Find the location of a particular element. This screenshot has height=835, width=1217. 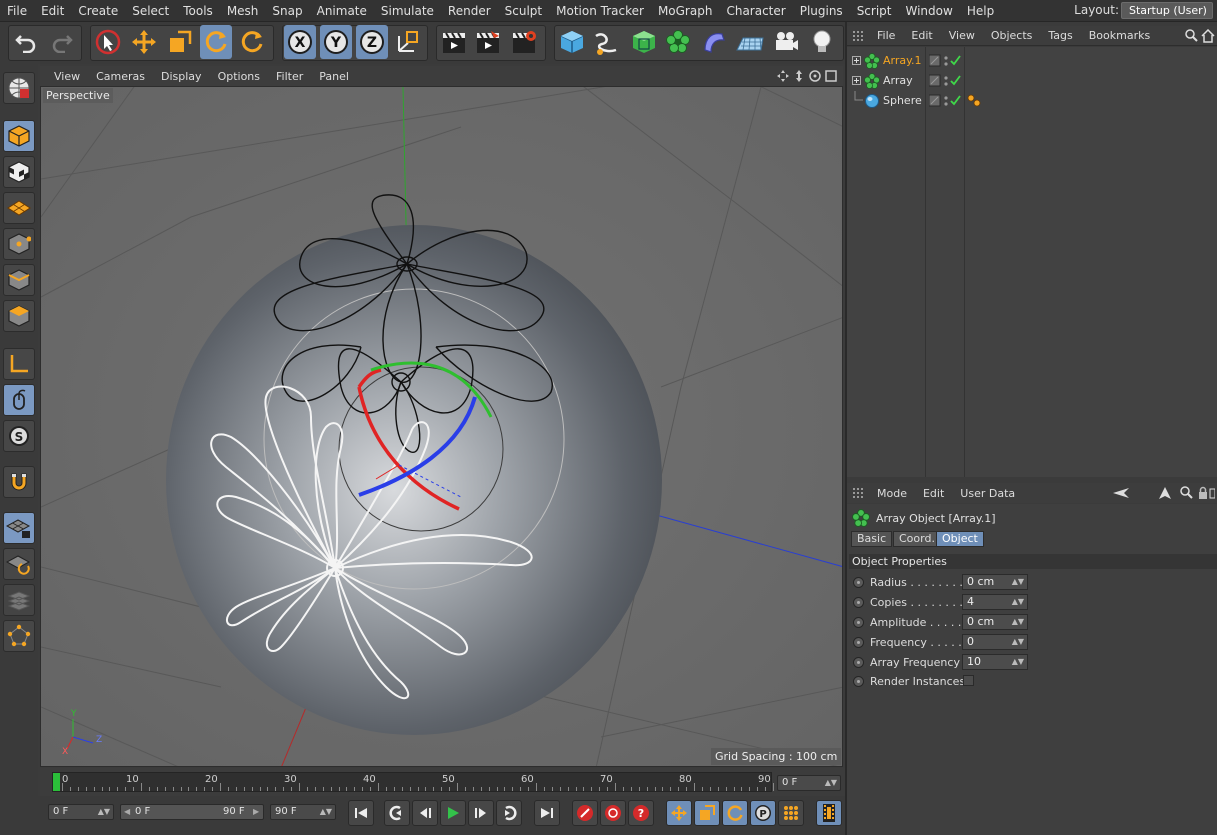

tab-basic: Basic is located at coordinates (872, 539).